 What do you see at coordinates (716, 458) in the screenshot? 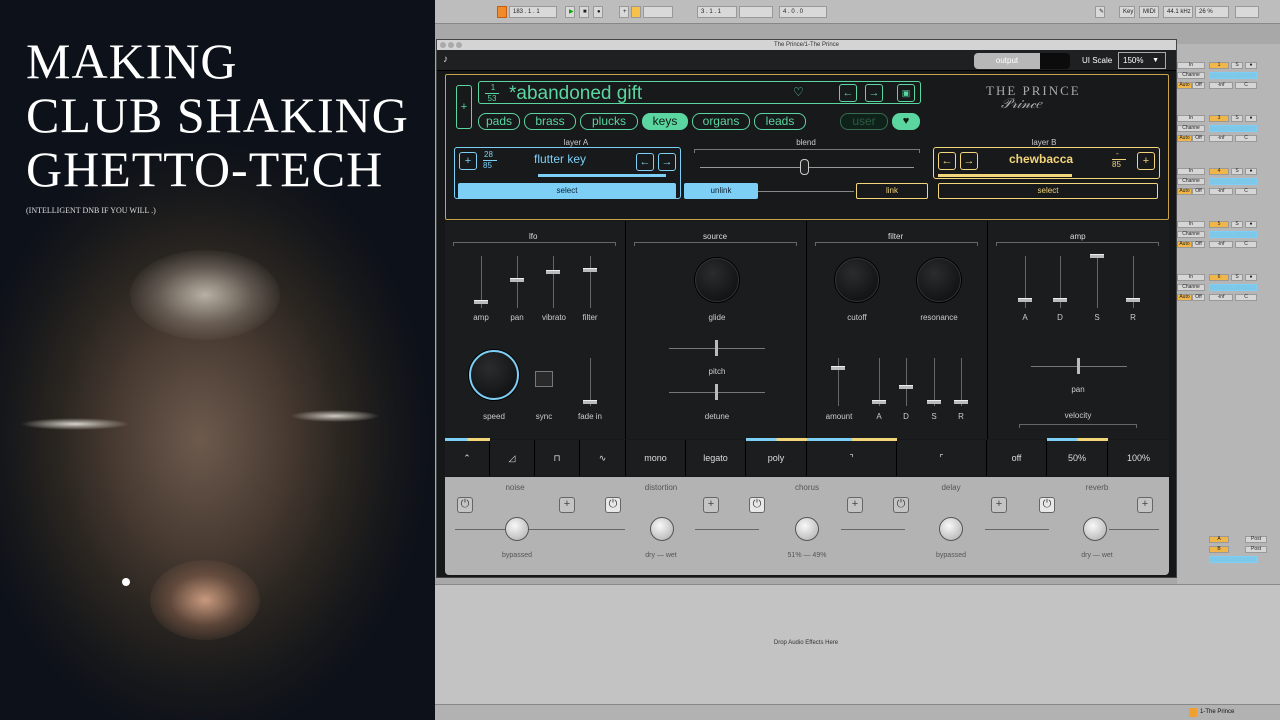
I see `legato-mode-button: legato` at bounding box center [716, 458].